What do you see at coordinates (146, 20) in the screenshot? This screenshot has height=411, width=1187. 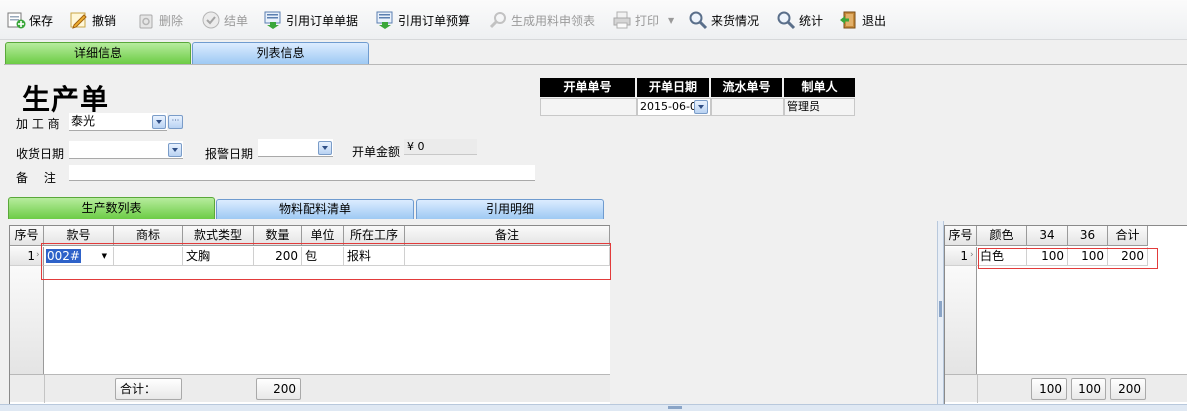 I see `recycle-icon` at bounding box center [146, 20].